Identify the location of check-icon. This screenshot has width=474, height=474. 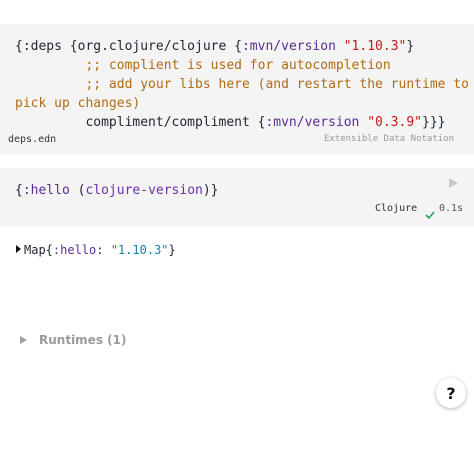
(430, 212).